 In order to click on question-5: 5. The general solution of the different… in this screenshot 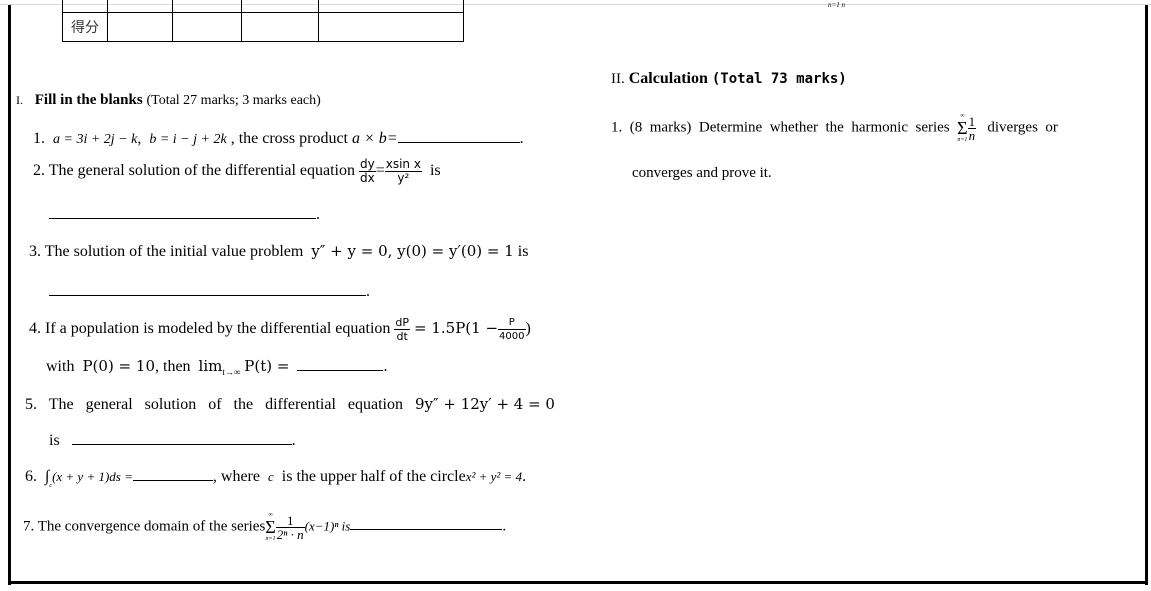, I will do `click(290, 404)`.